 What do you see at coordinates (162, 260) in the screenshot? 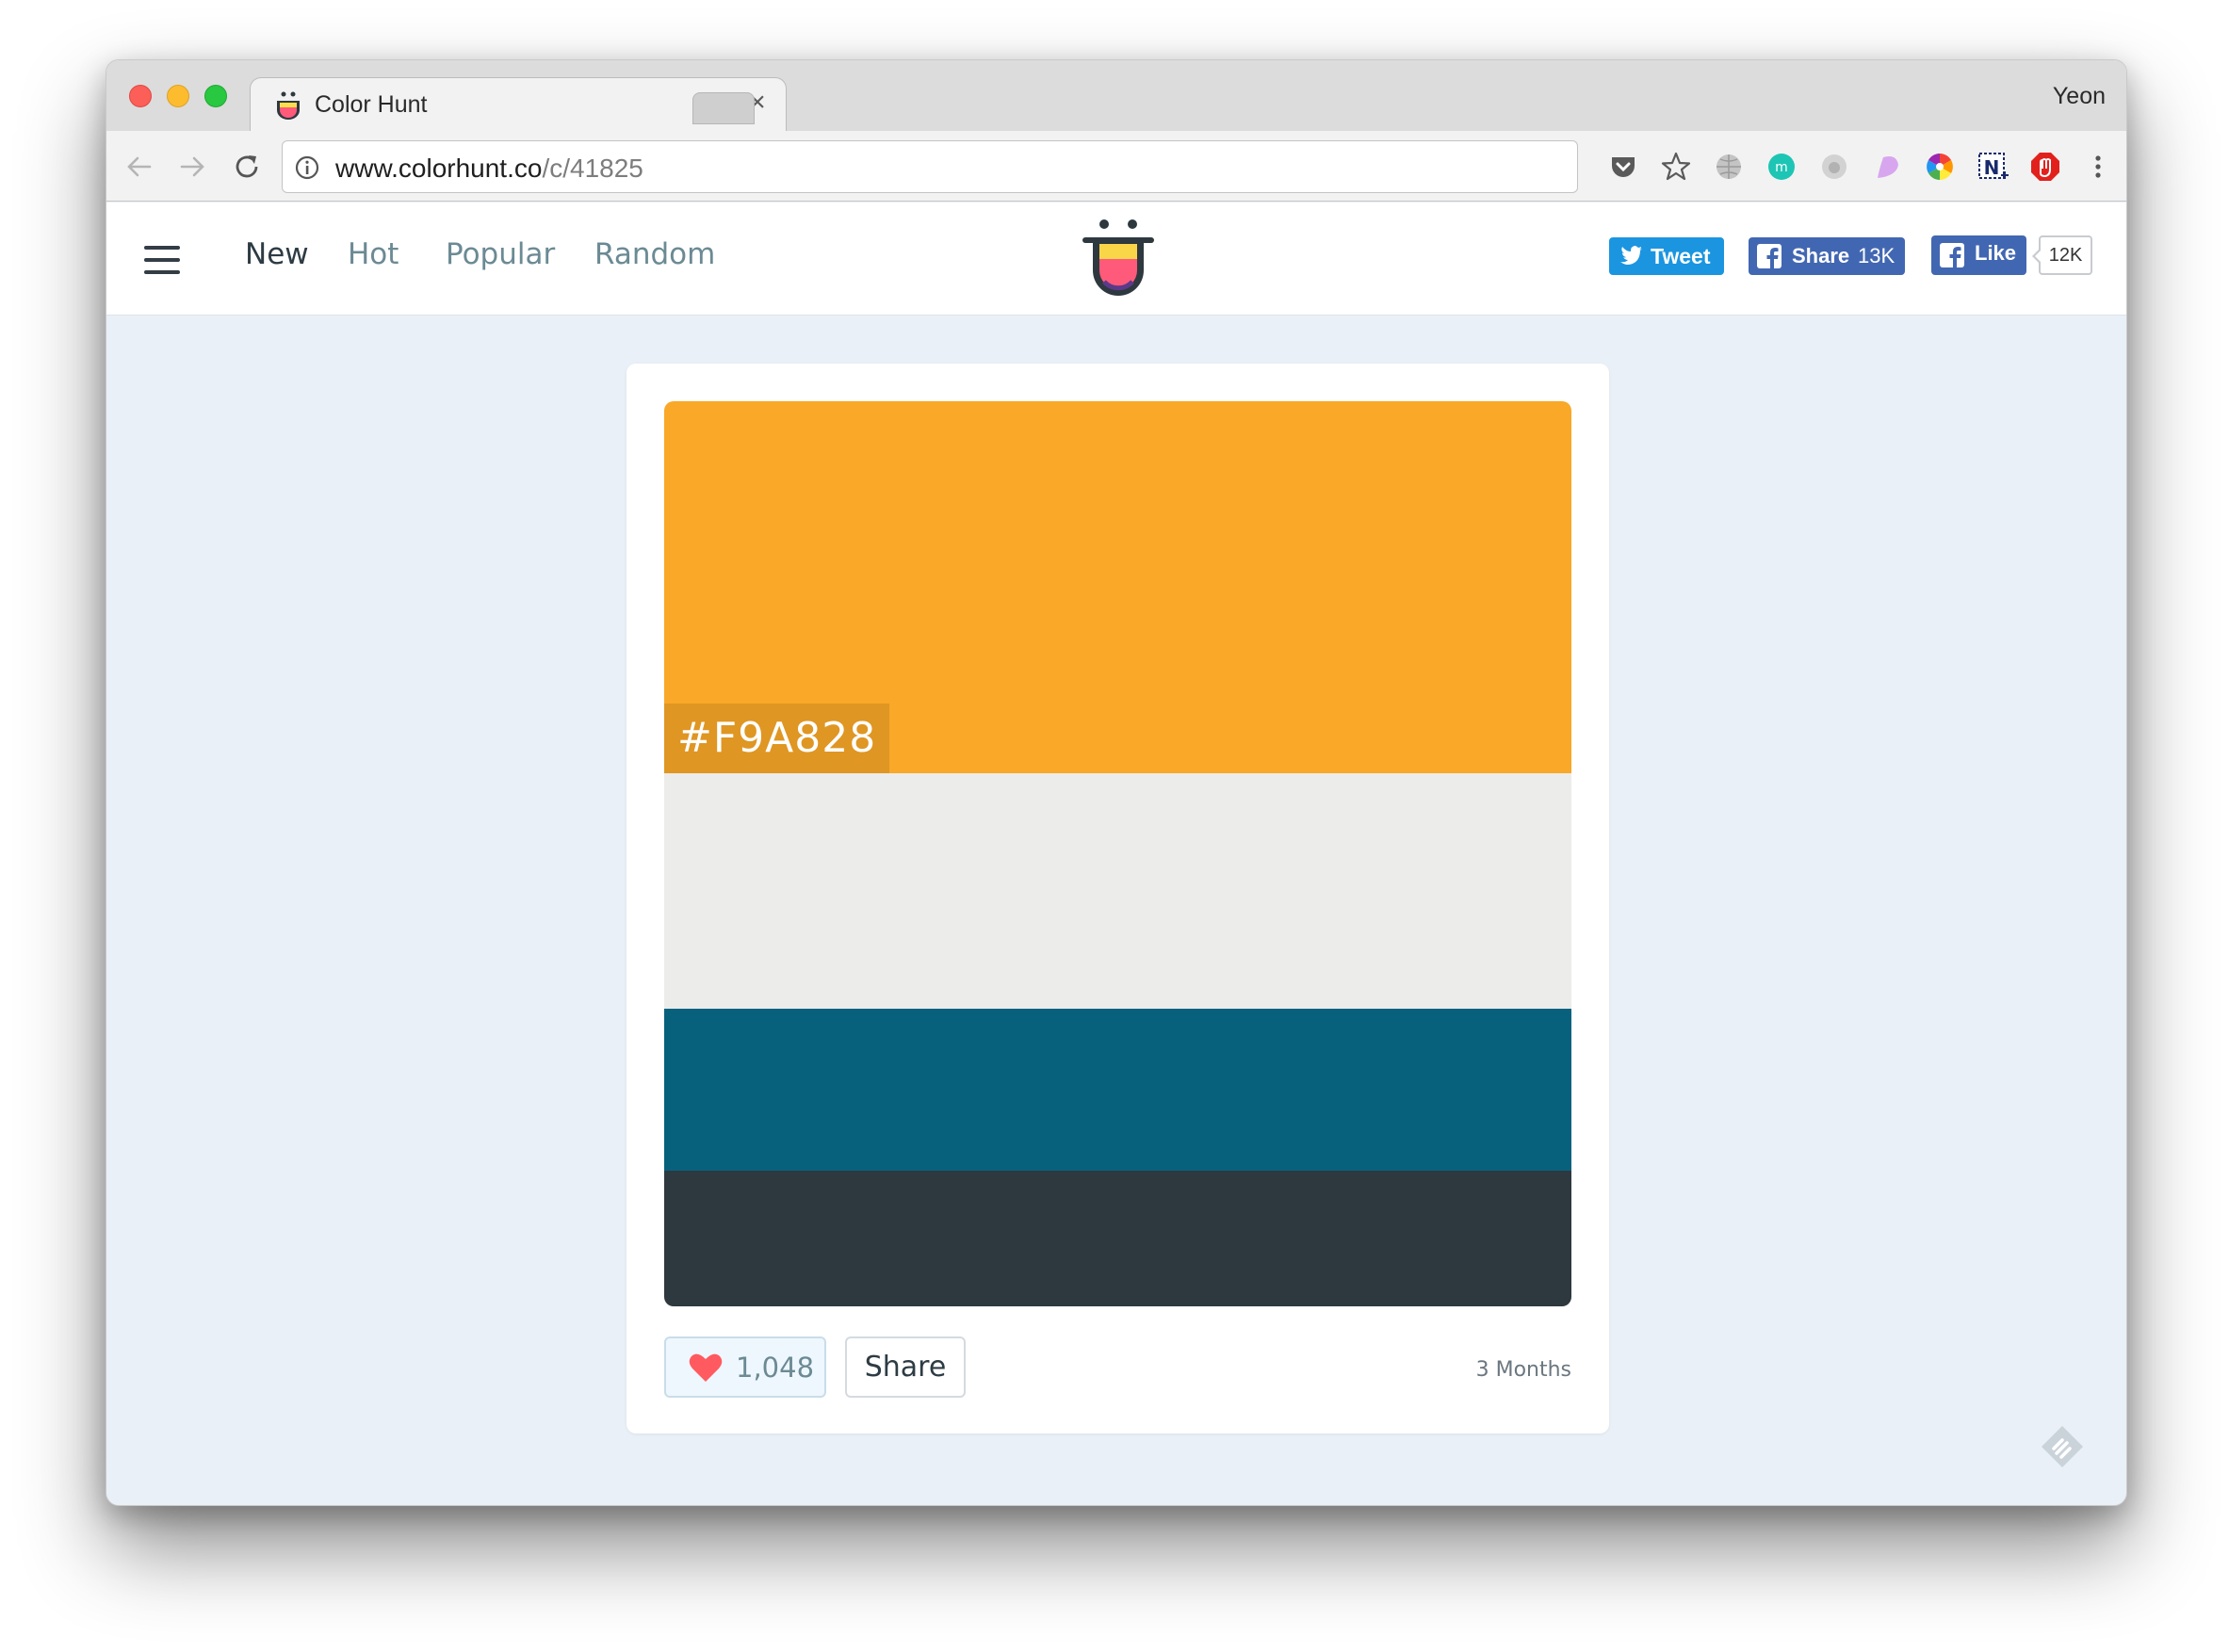
I see `hamburger-menu-icon` at bounding box center [162, 260].